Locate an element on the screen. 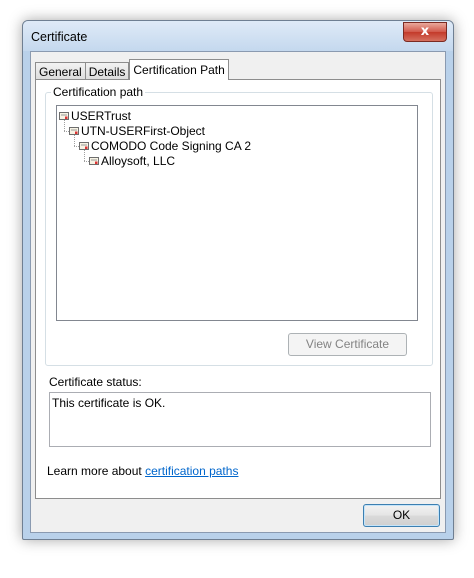 This screenshot has height=578, width=474. tree-item-label: COMODO Code Signing CA 2 is located at coordinates (171, 145).